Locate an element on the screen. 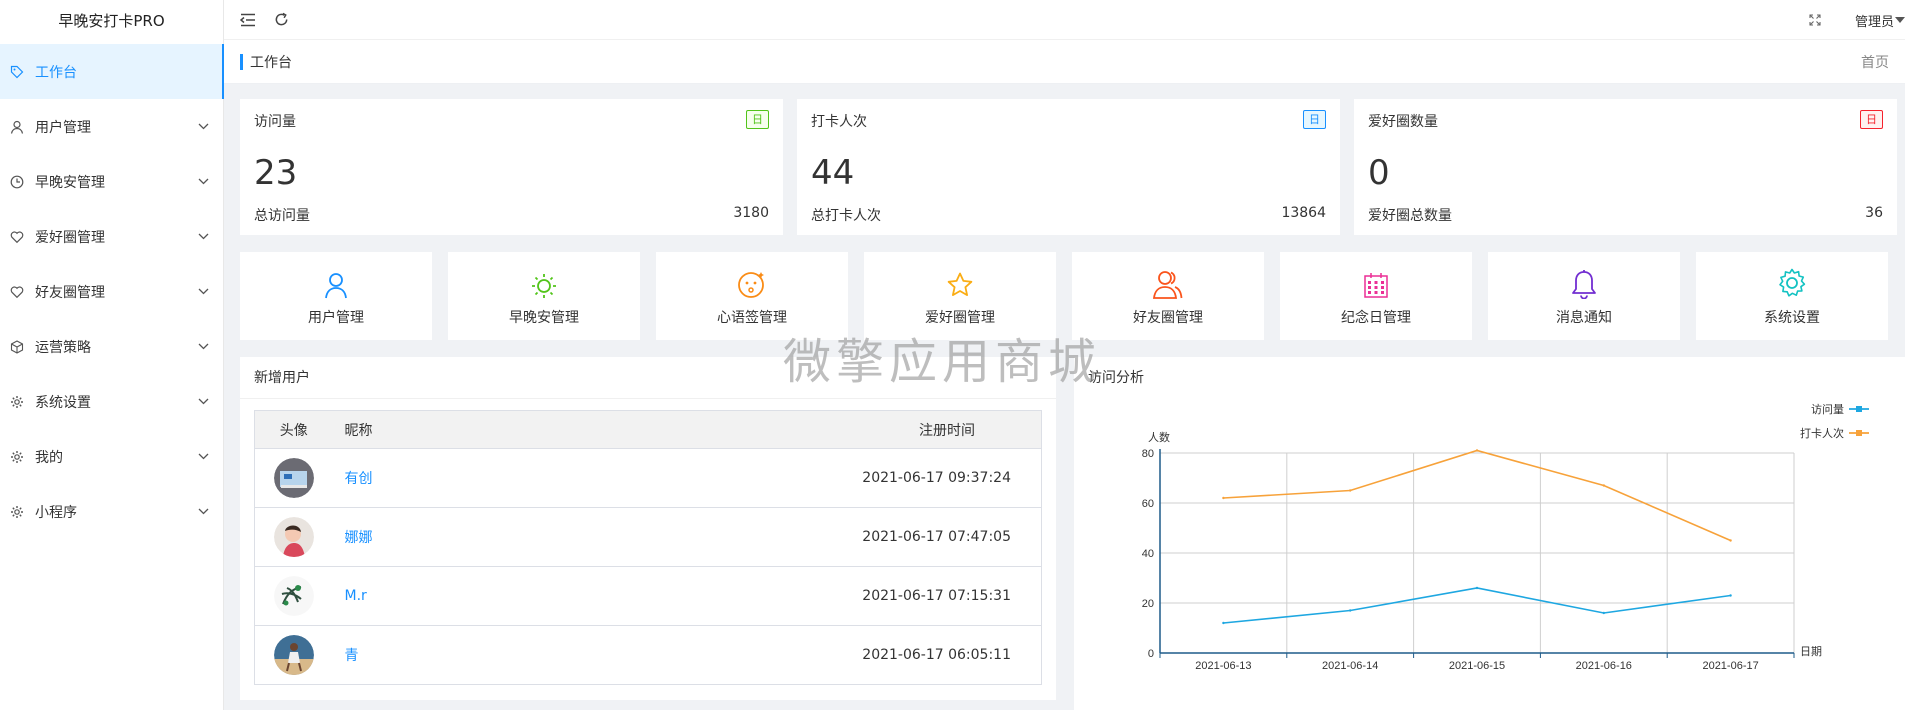 Image resolution: width=1905 pixels, height=710 pixels. stat-card: 打卡人次 日 44 总打卡人次 13864 is located at coordinates (1068, 167).